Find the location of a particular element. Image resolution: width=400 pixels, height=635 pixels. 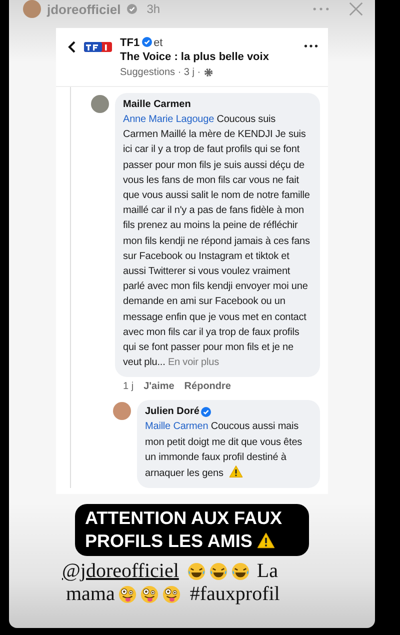

like-link: J'aime is located at coordinates (159, 386).